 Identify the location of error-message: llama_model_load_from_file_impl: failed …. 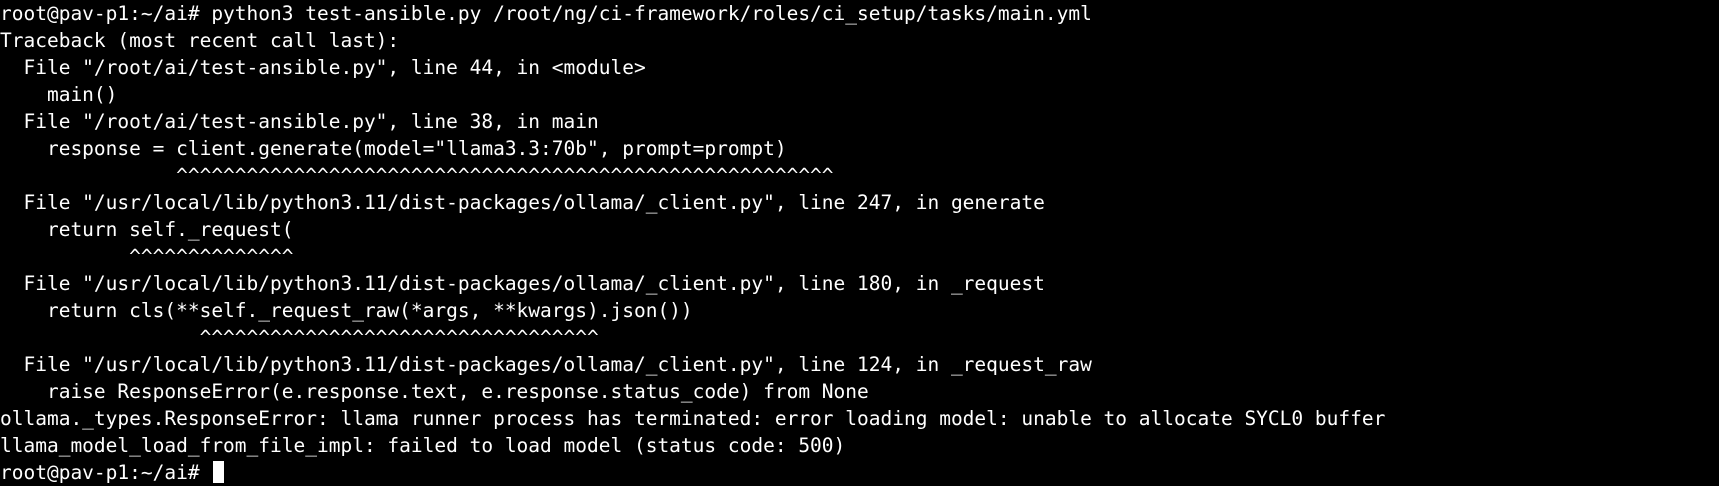
(423, 445).